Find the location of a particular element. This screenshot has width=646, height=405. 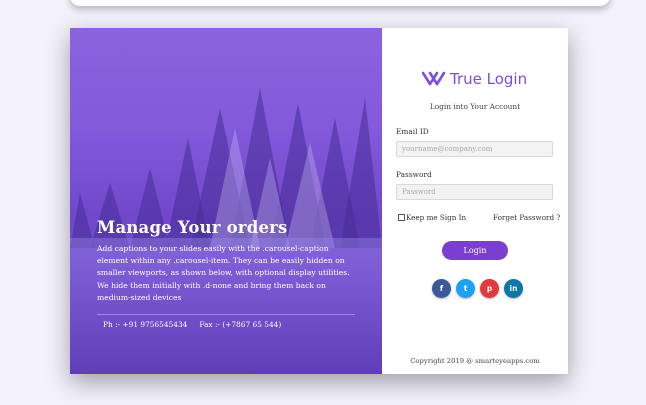

login-subtitle: Login into Your Account is located at coordinates (475, 106).